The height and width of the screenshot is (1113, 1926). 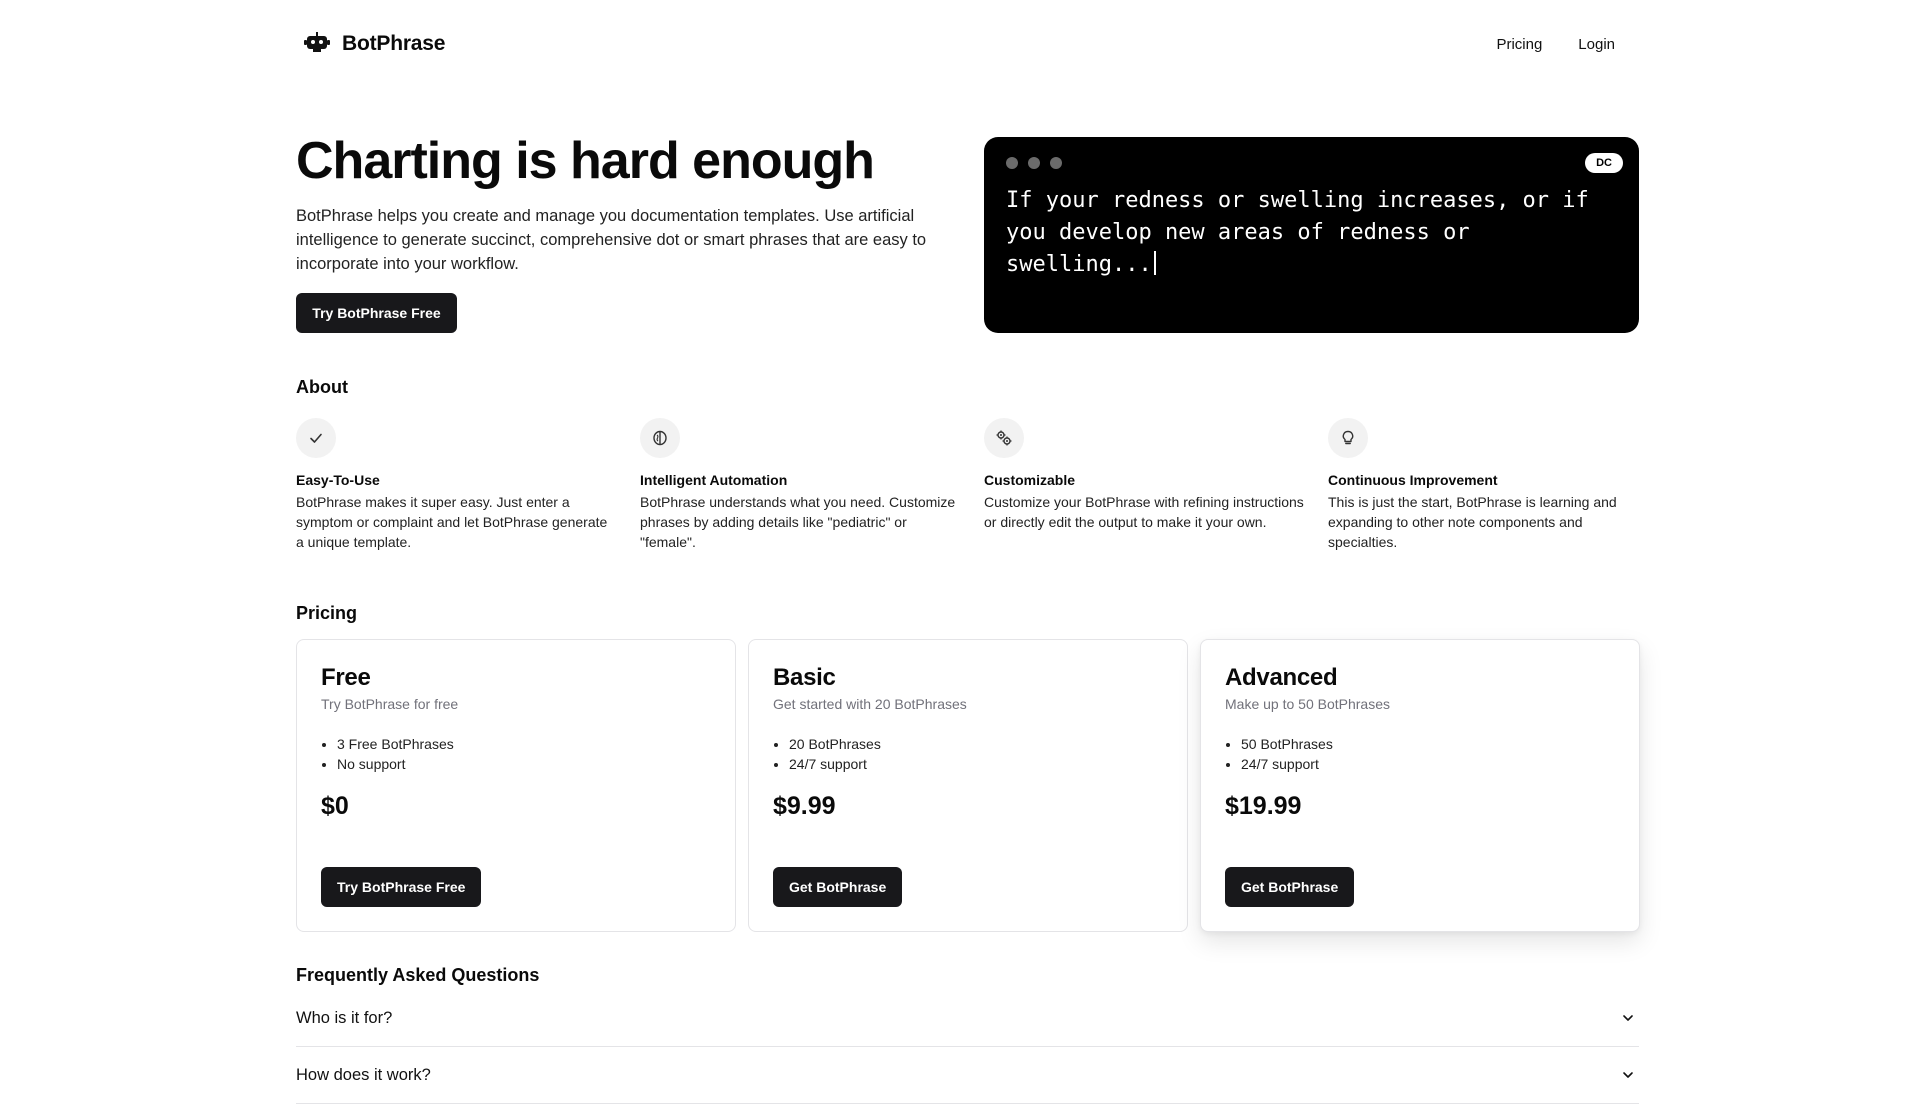 What do you see at coordinates (1004, 438) in the screenshot?
I see `cogs-icon` at bounding box center [1004, 438].